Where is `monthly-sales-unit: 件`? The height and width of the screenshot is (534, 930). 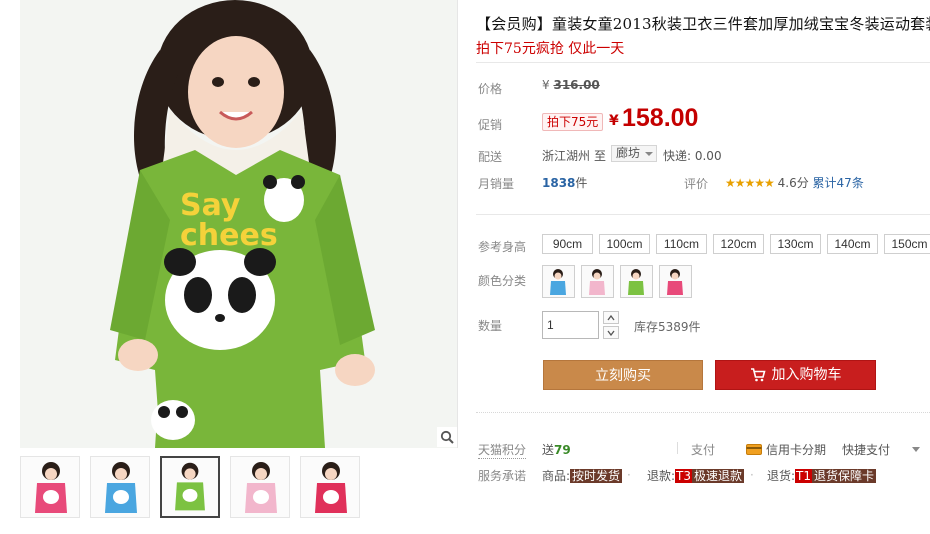 monthly-sales-unit: 件 is located at coordinates (581, 183).